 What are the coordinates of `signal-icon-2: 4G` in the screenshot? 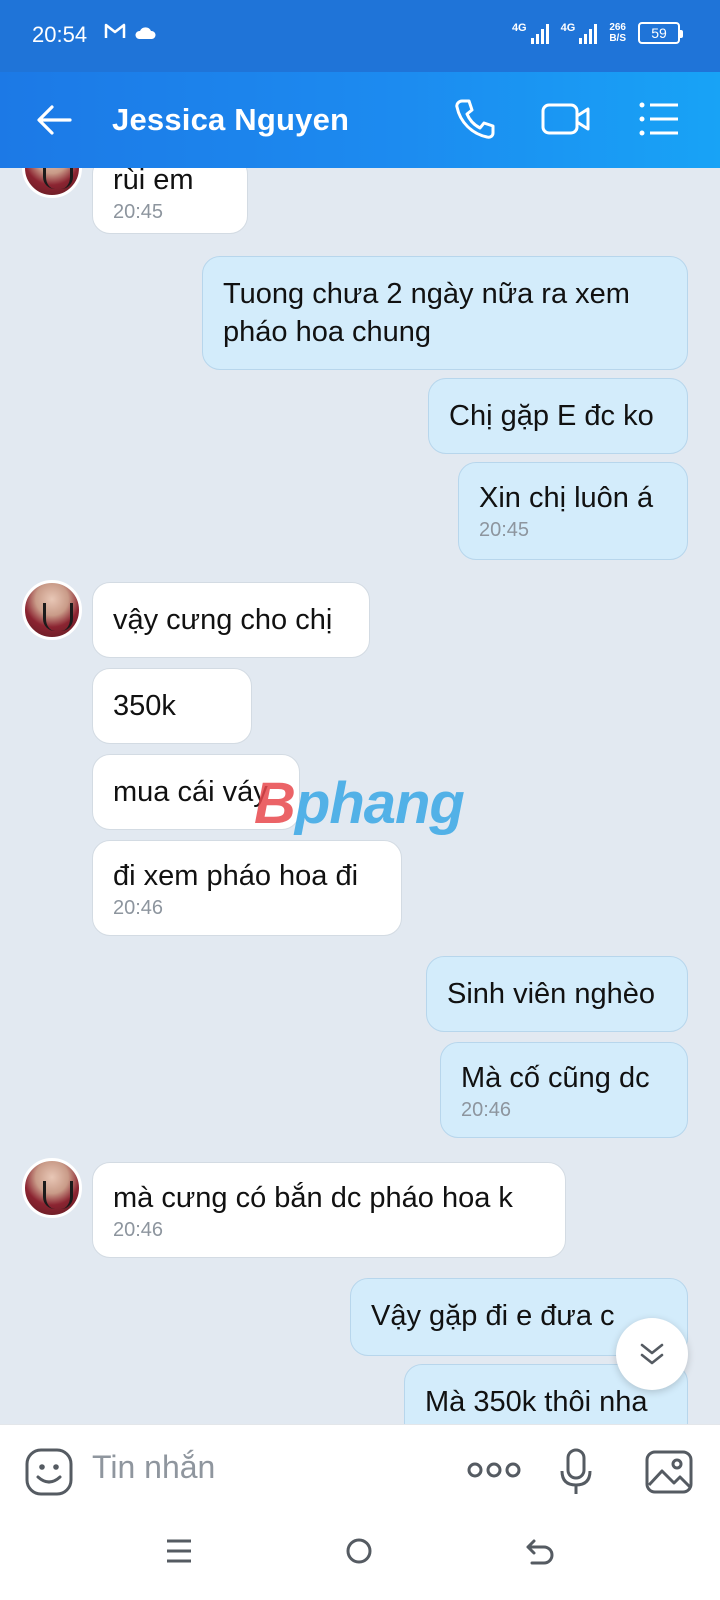 It's located at (579, 33).